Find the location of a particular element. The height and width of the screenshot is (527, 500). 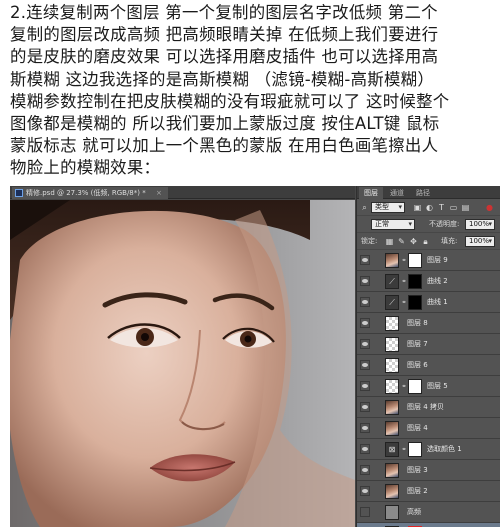

fill-input: 100% is located at coordinates (480, 241).